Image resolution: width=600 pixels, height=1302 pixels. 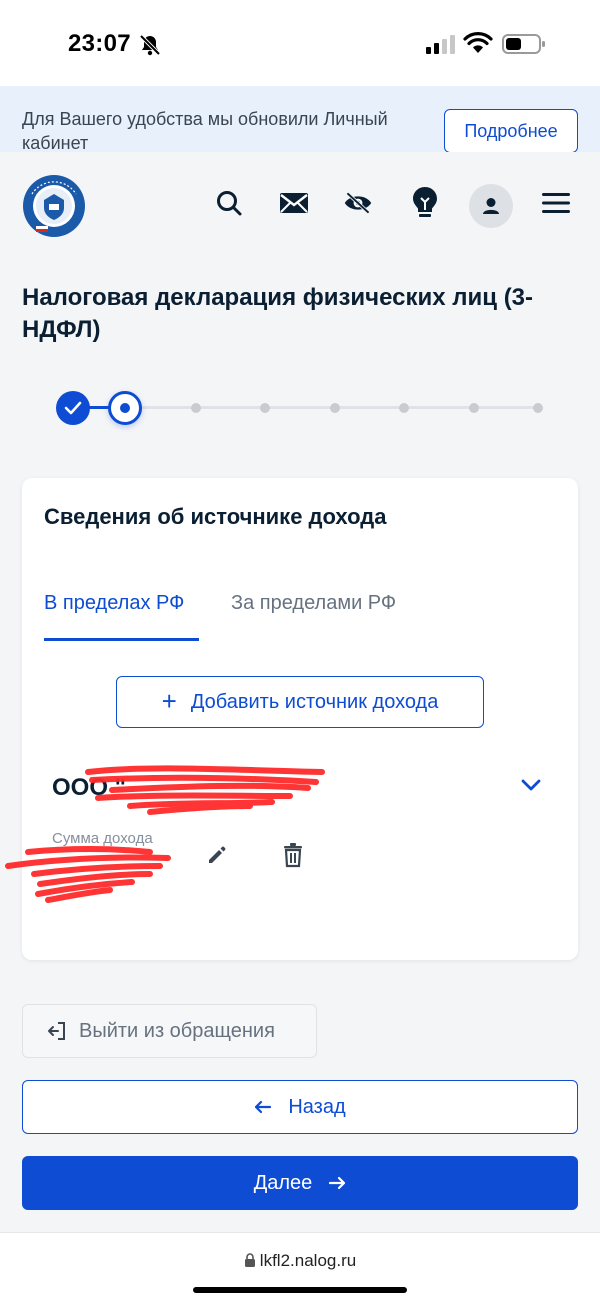 I want to click on step-2-current, so click(x=125, y=408).